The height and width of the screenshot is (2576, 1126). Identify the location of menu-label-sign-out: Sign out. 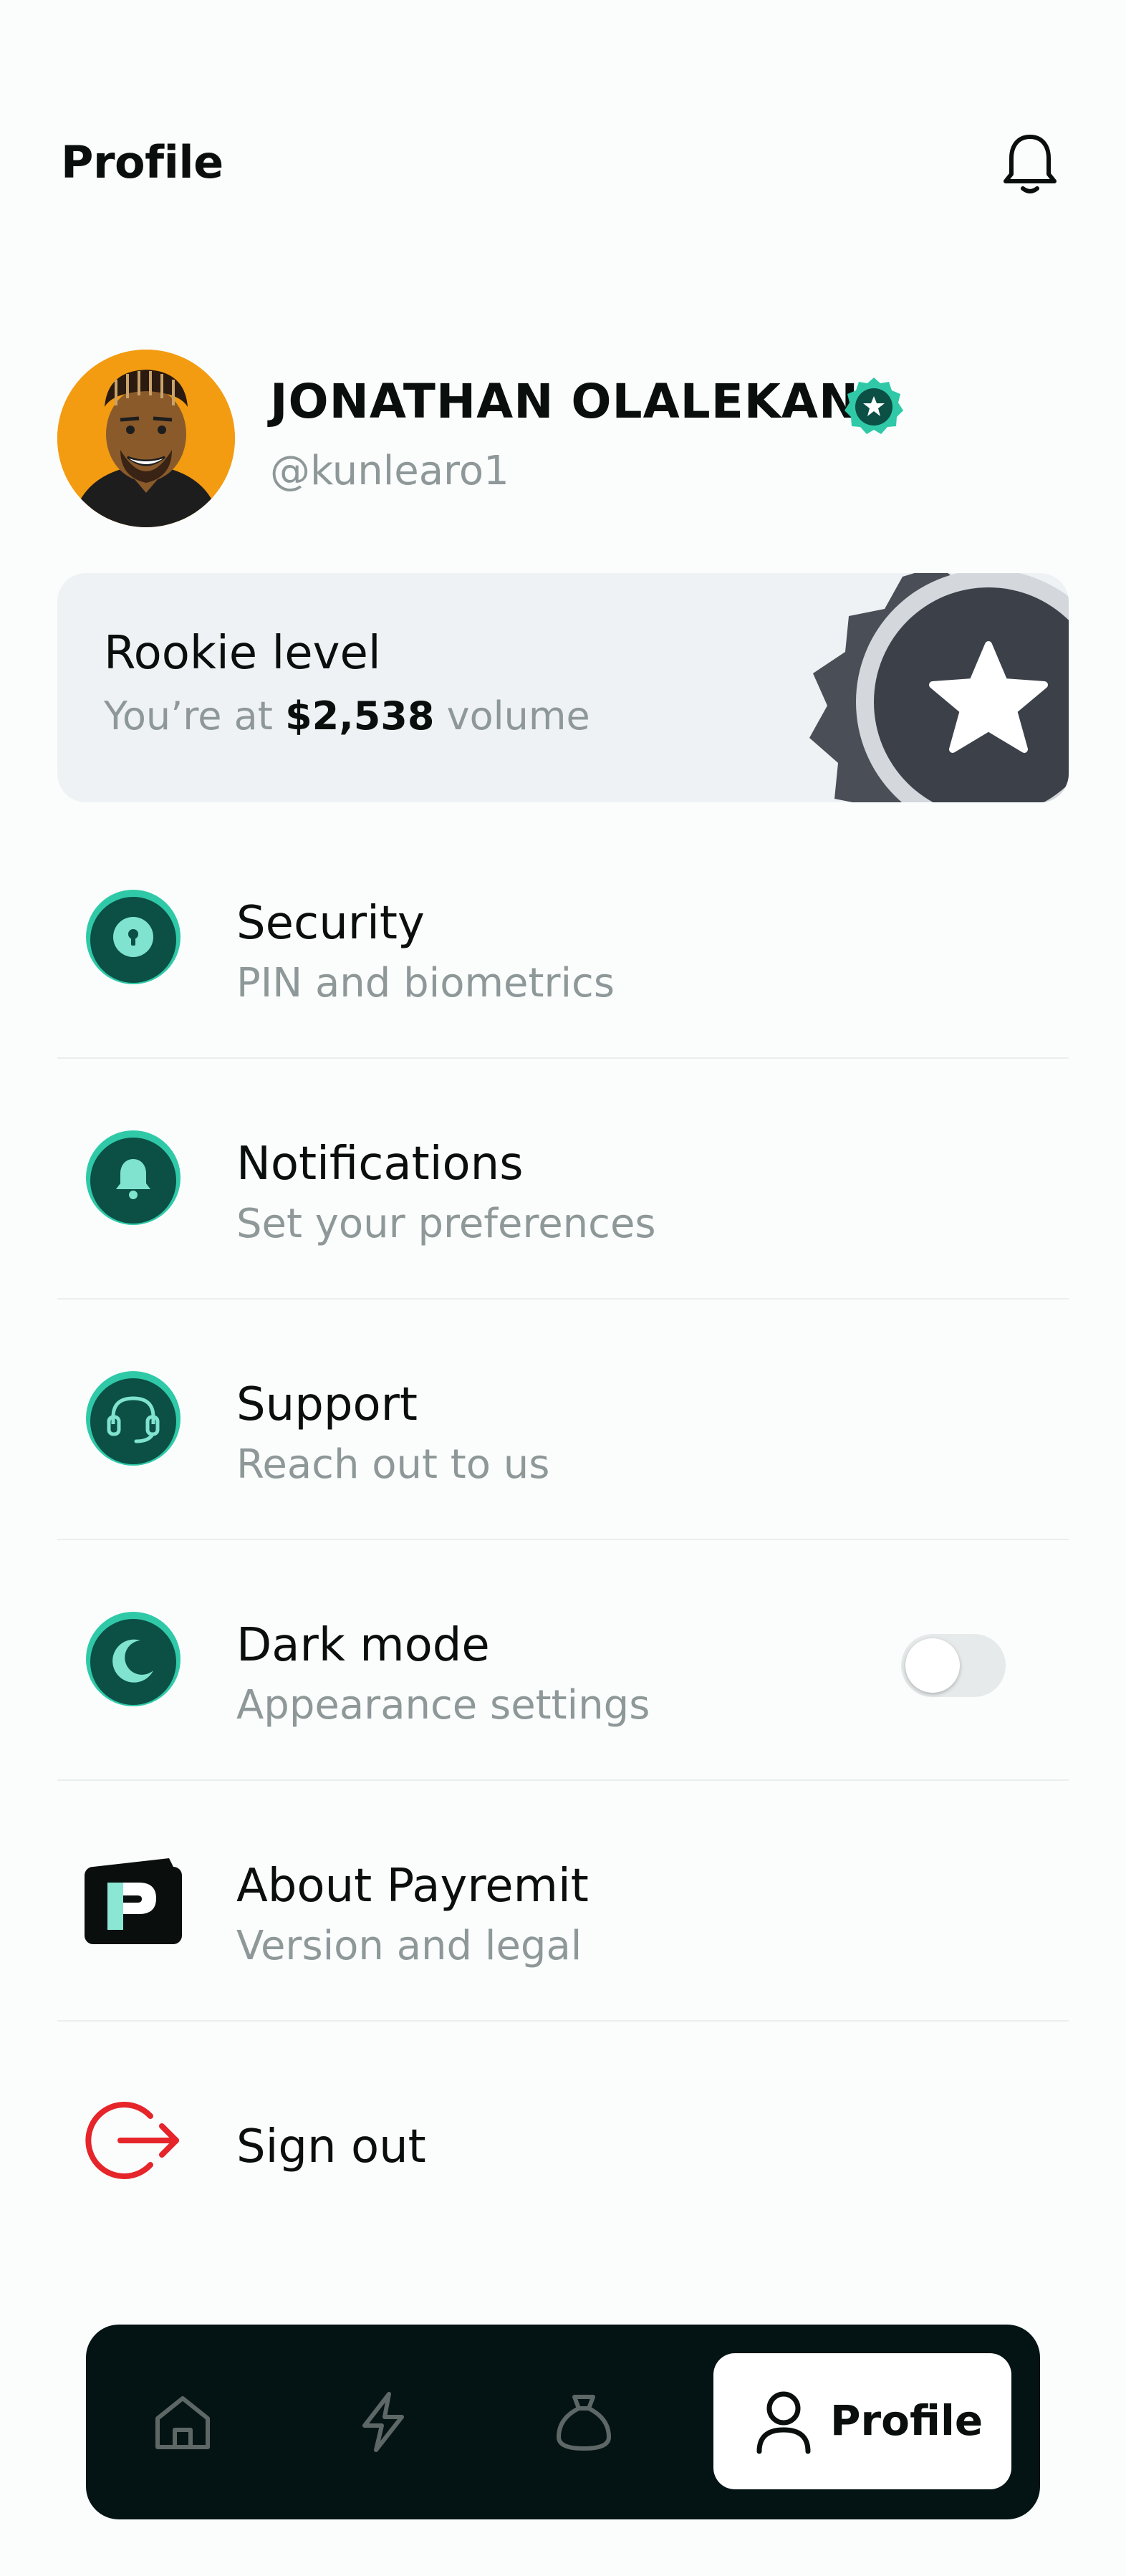
(331, 2147).